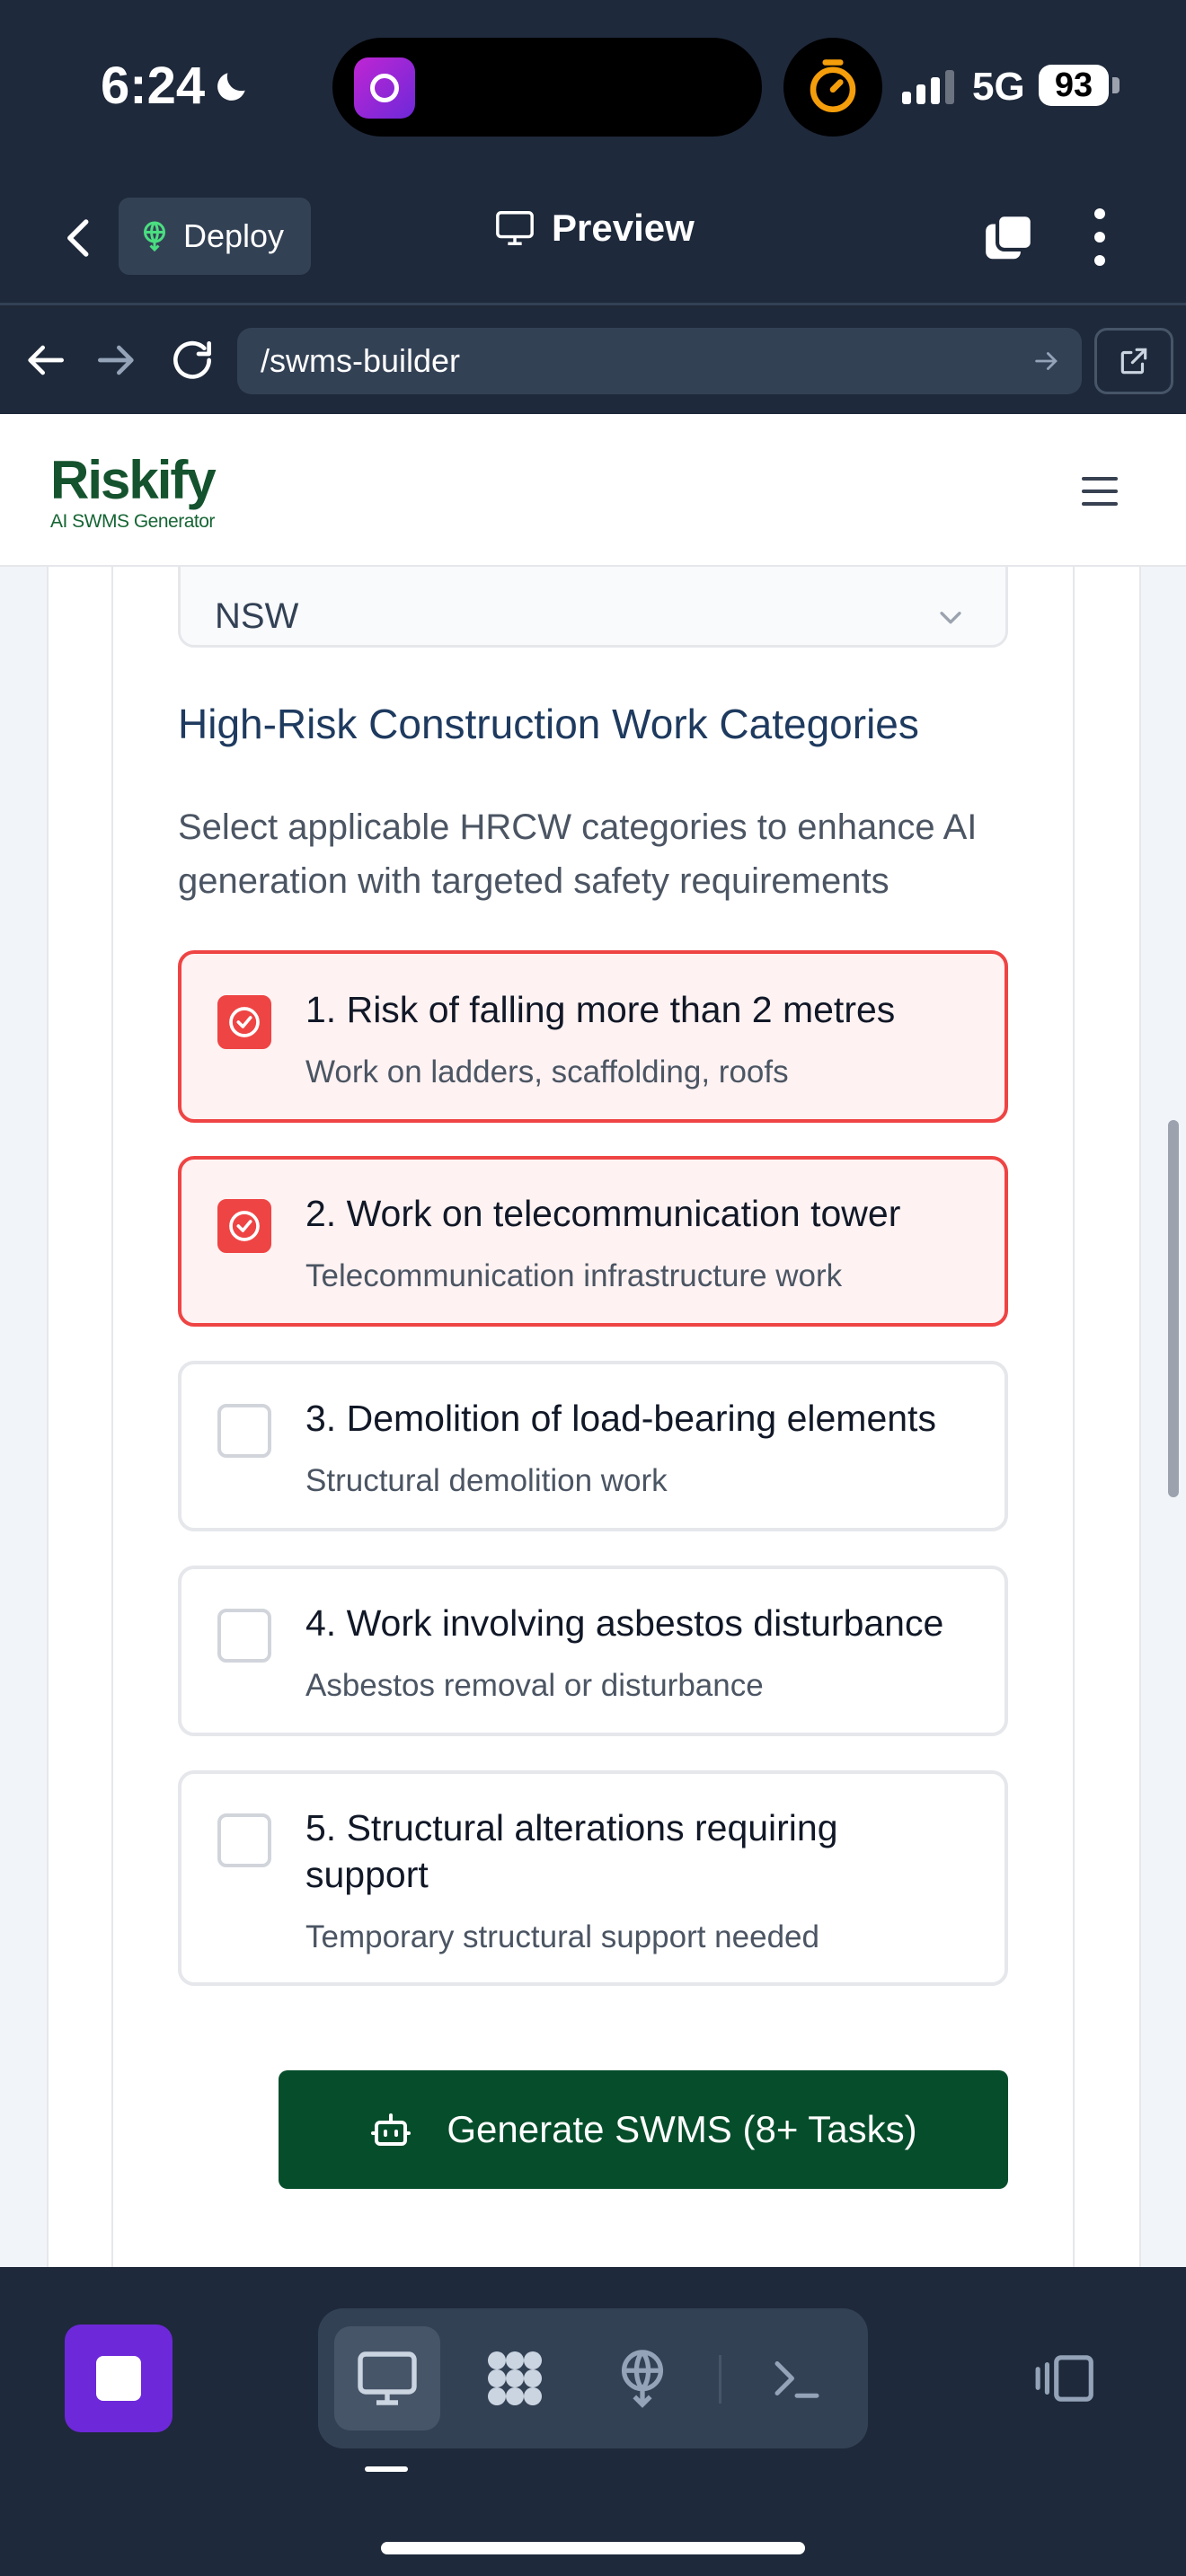 This screenshot has width=1186, height=2576. I want to click on stop-icon, so click(118, 2378).